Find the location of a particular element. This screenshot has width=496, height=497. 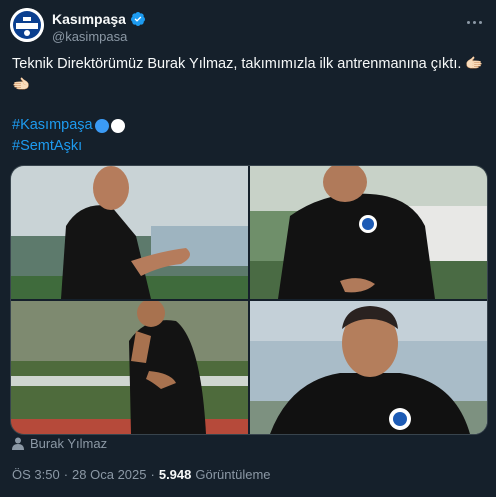

tagged-user: Burak Yılmaz is located at coordinates (59, 443).